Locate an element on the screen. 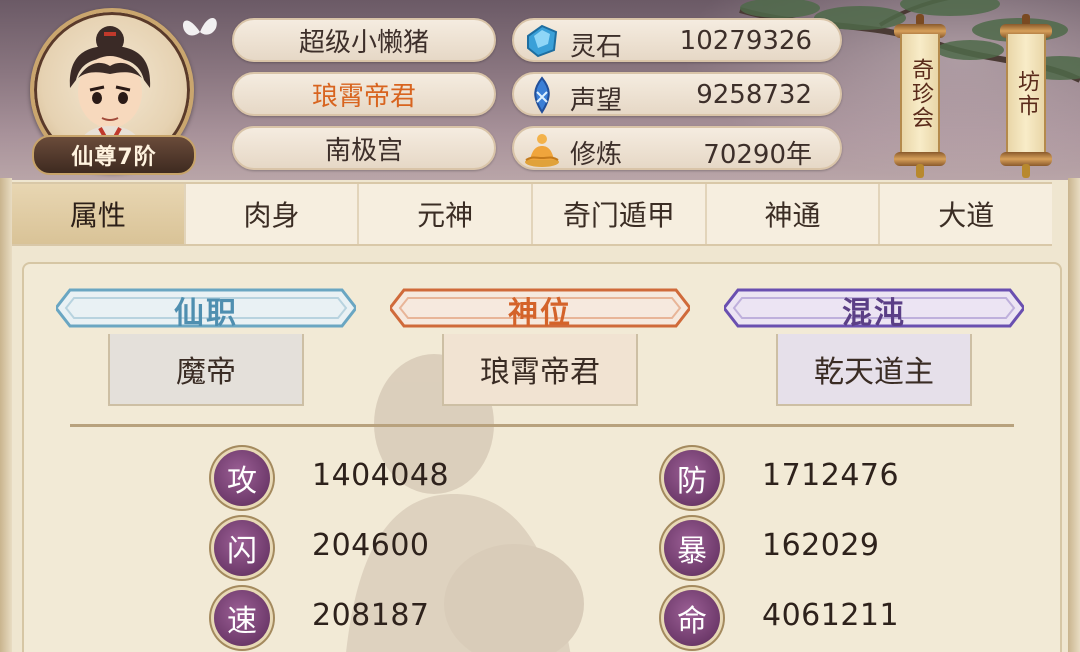  resource-label: 灵石 is located at coordinates (596, 47).